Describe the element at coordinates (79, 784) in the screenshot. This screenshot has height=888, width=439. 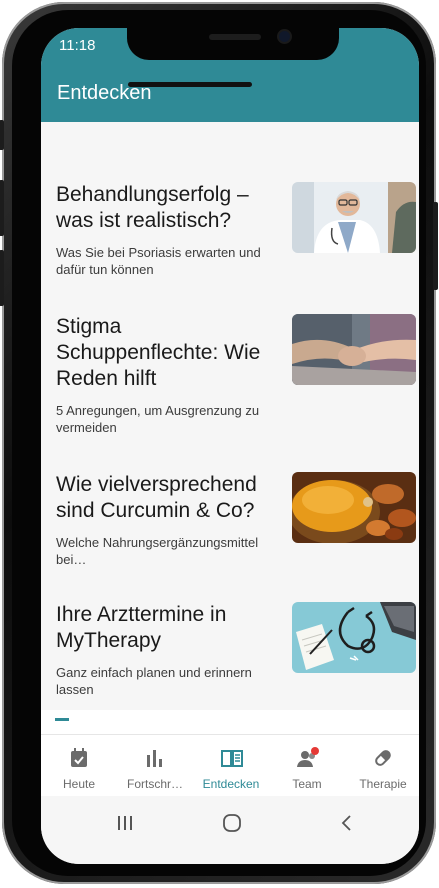
I see `nav-label: Heute` at that location.